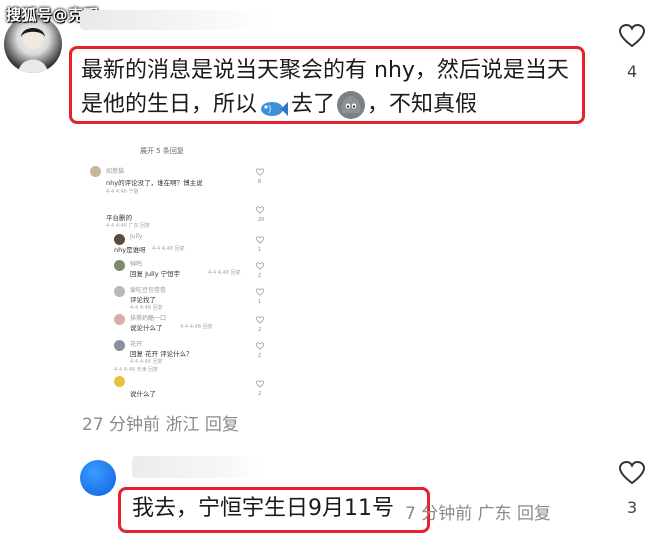  Describe the element at coordinates (146, 328) in the screenshot. I see `mini-text: 说论什么了` at that location.